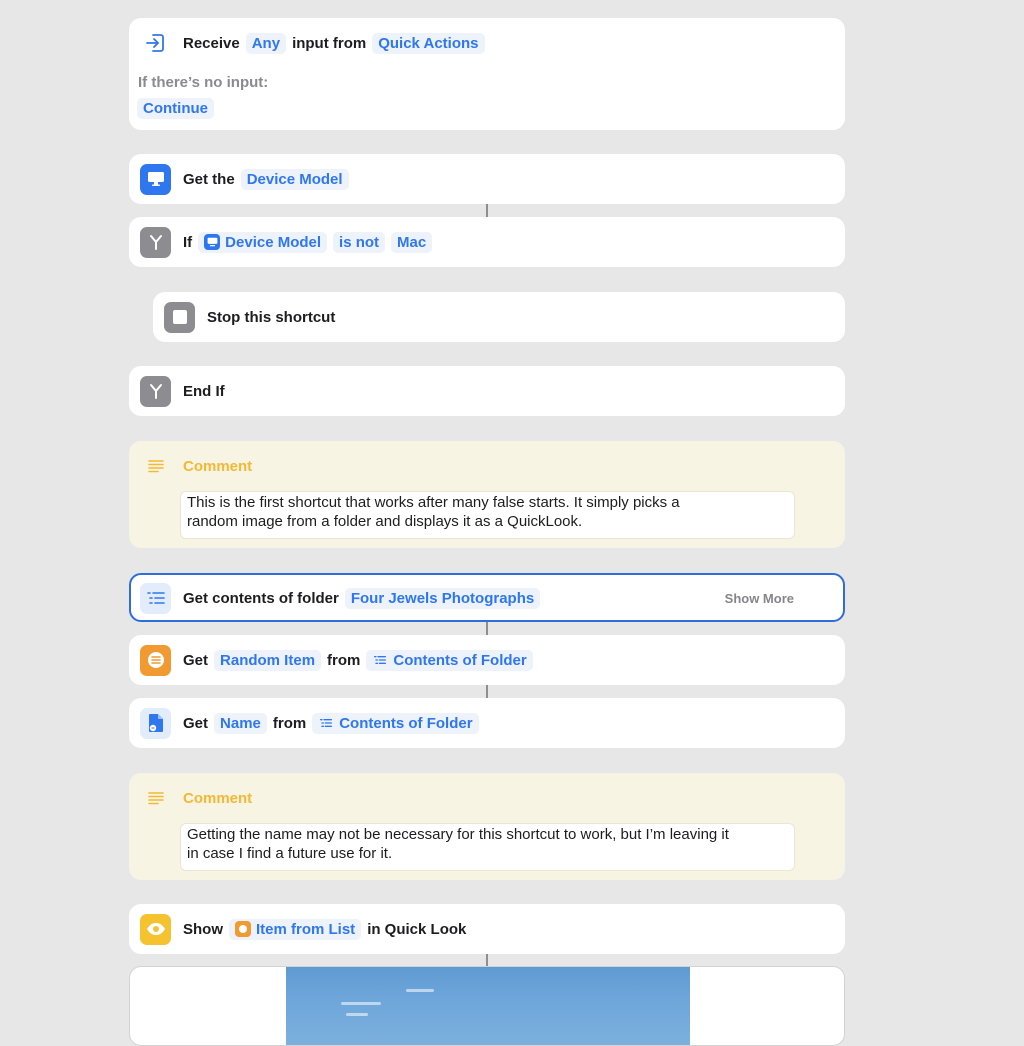  I want to click on stop-label: Stop this shortcut, so click(271, 317).